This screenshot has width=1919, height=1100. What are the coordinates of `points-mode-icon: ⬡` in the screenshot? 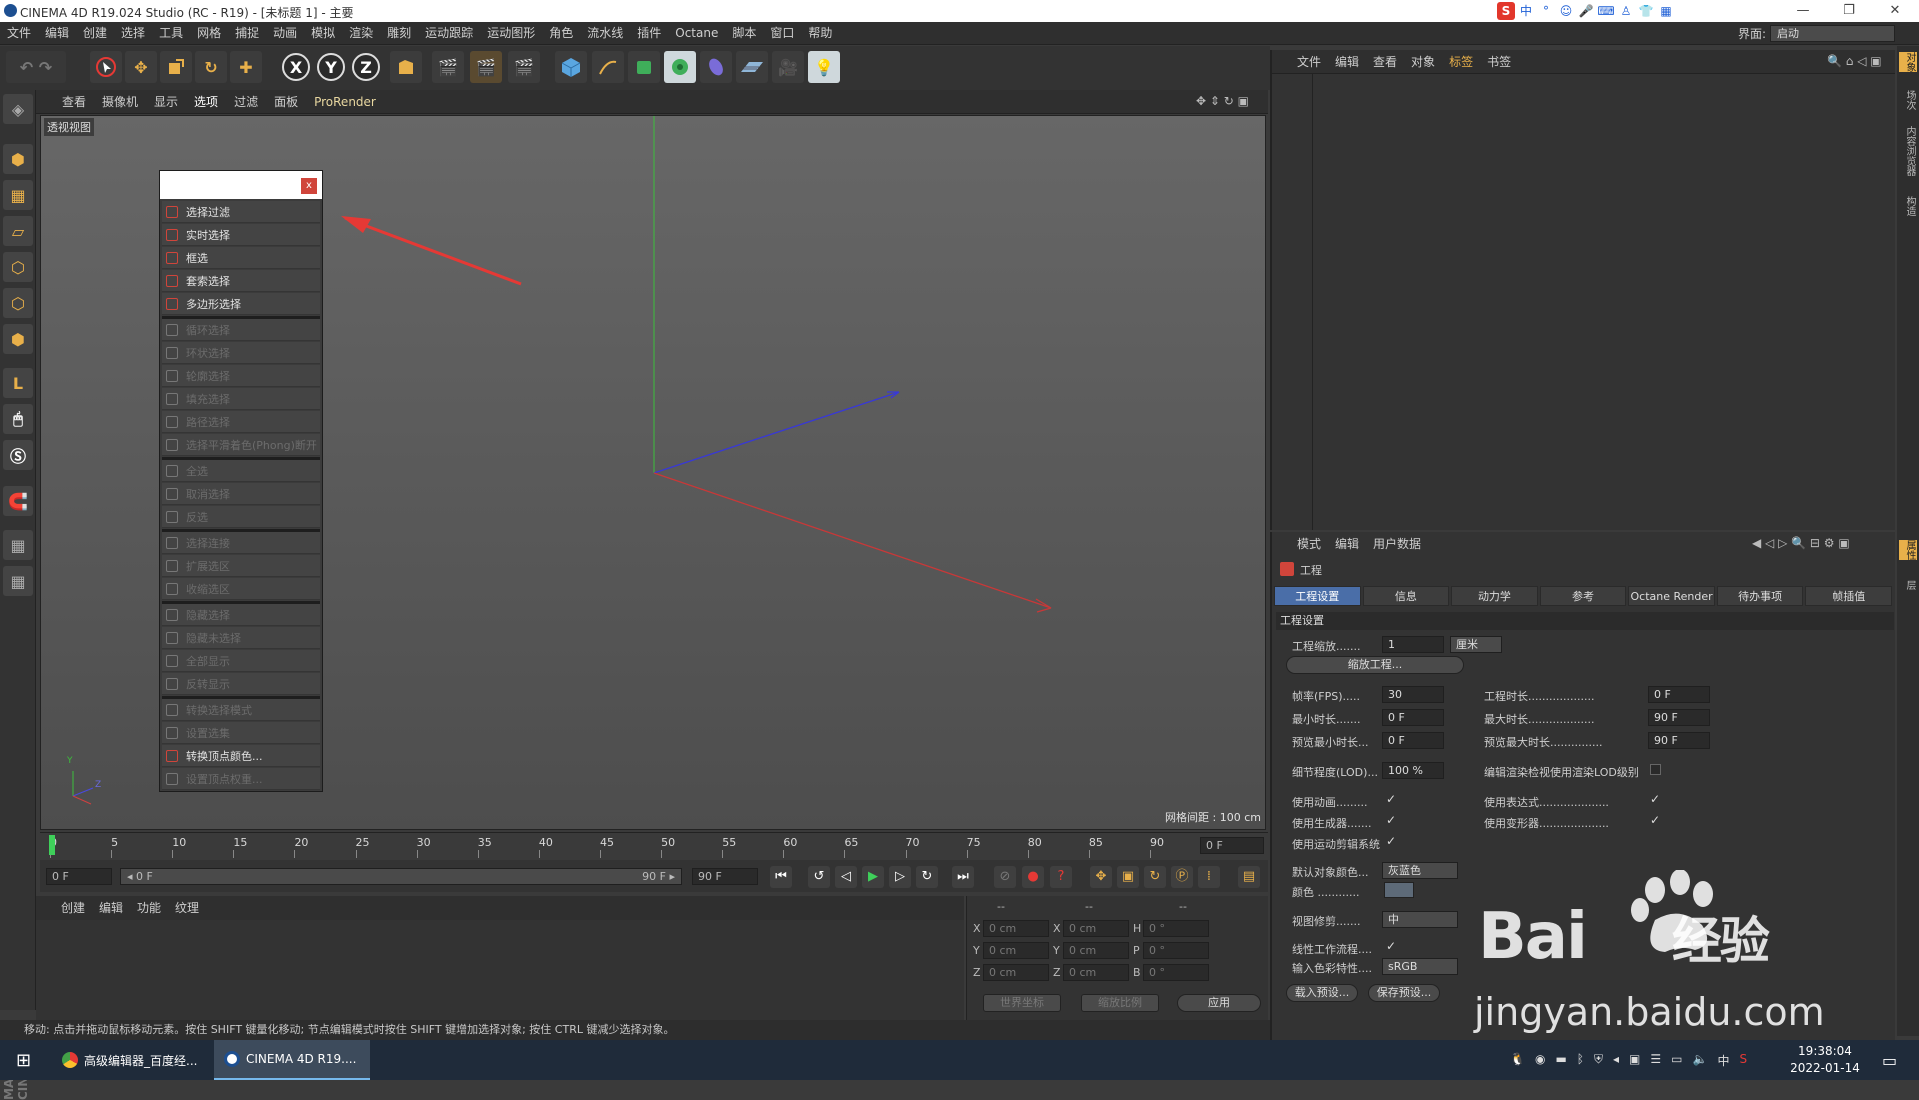 It's located at (18, 267).